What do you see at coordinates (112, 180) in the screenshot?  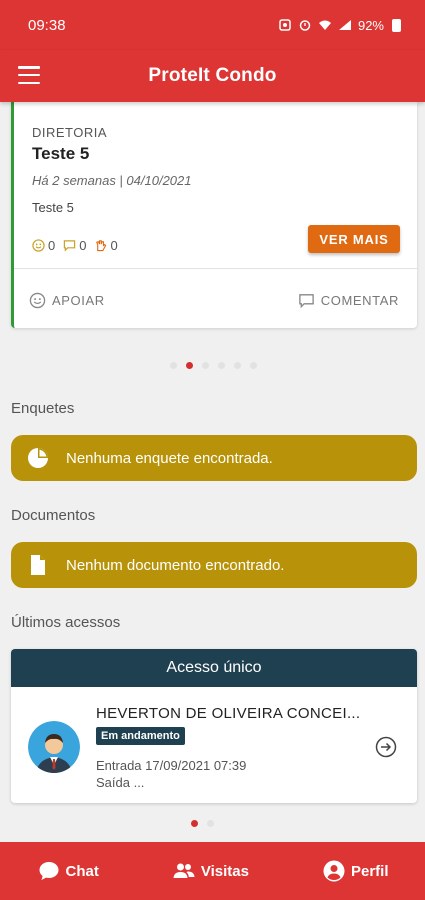 I see `notice-date: Há 2 semanas | 04/10/2021` at bounding box center [112, 180].